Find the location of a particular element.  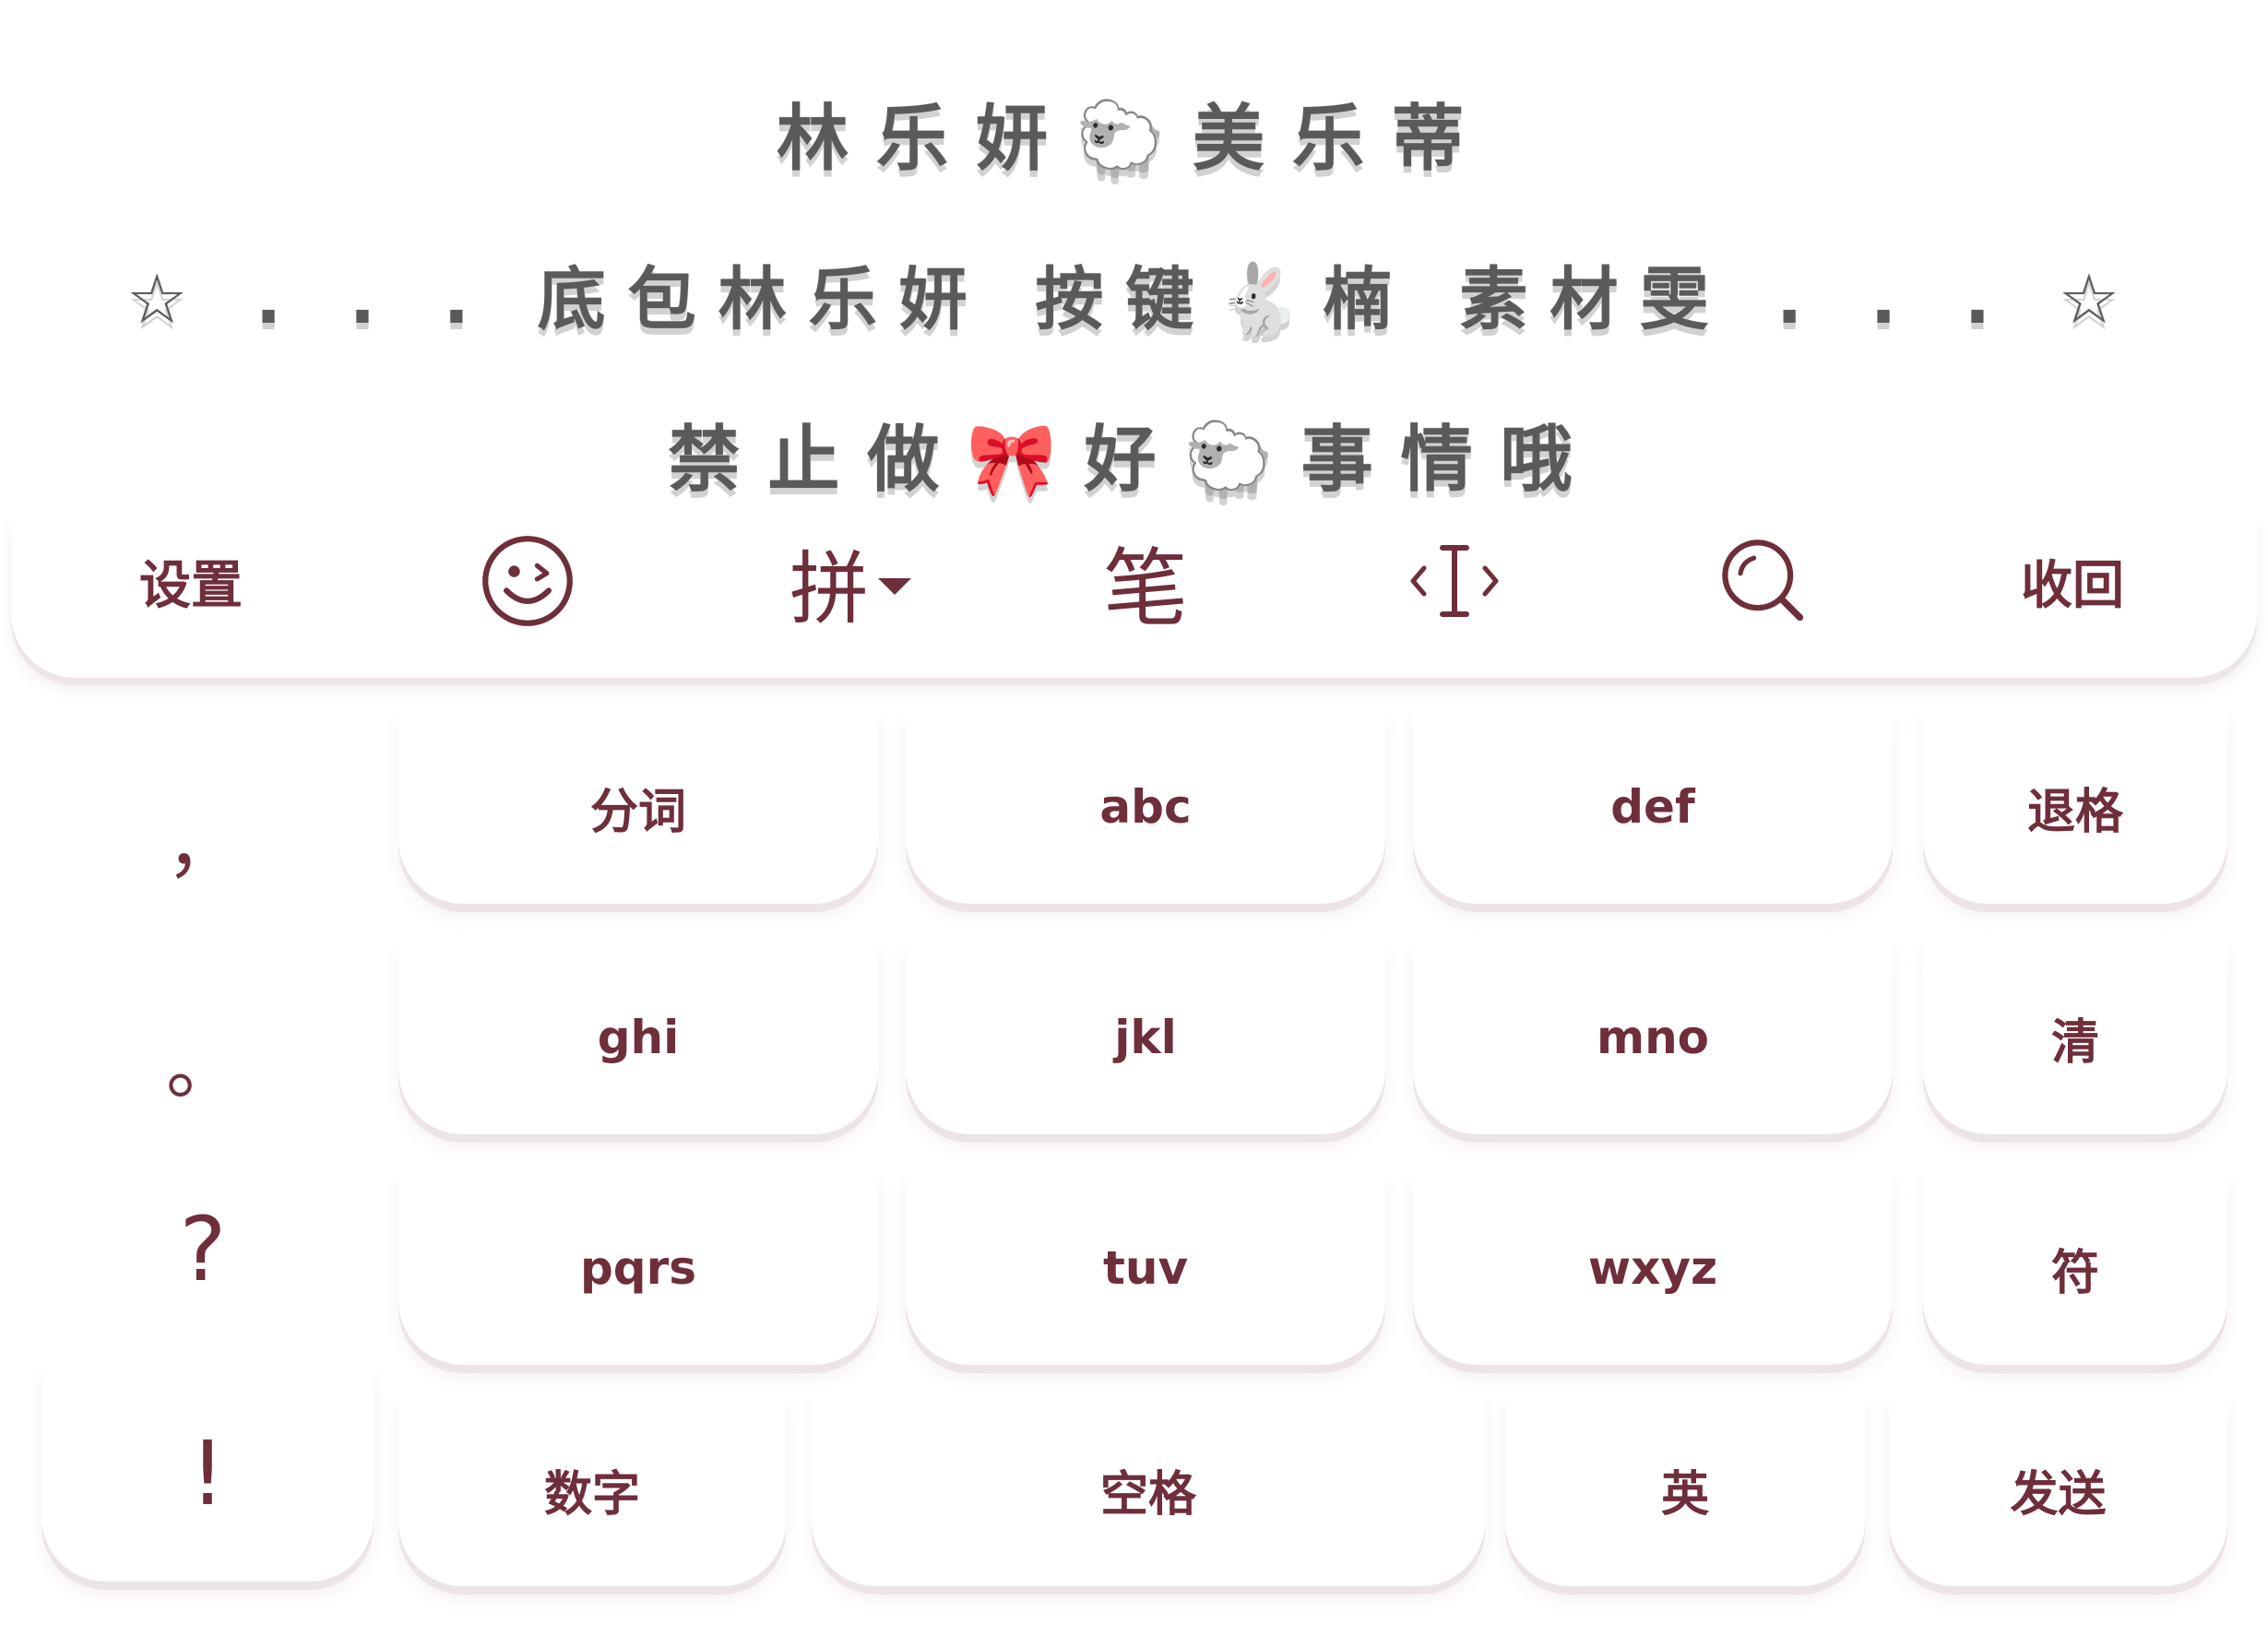

mno-key: mno is located at coordinates (1653, 1037).